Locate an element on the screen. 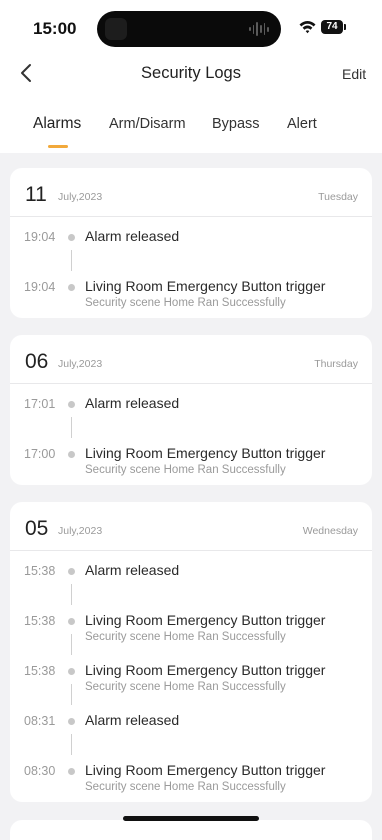 This screenshot has width=382, height=840. day-header: 11 July,2023 Tuesday is located at coordinates (191, 192).